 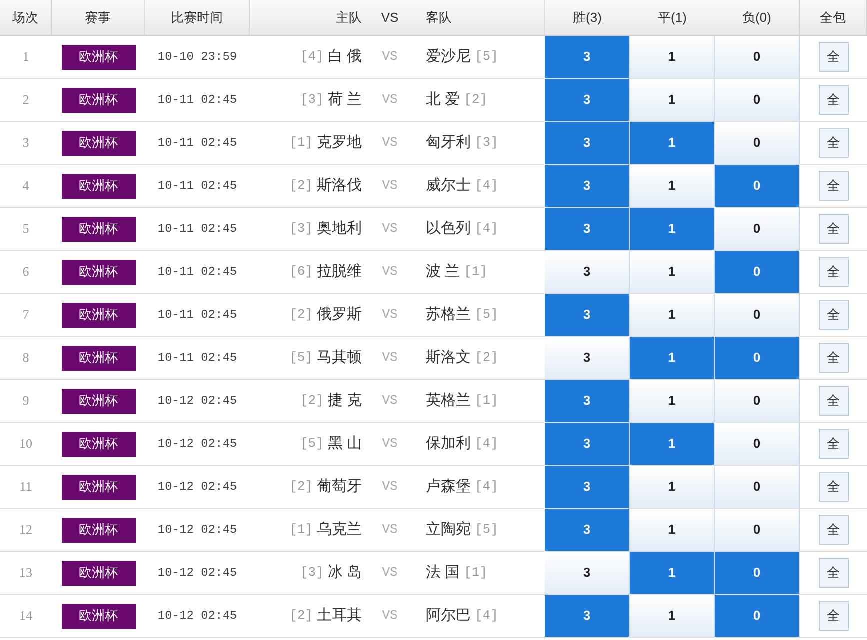 What do you see at coordinates (26, 487) in the screenshot?
I see `match-number: 11` at bounding box center [26, 487].